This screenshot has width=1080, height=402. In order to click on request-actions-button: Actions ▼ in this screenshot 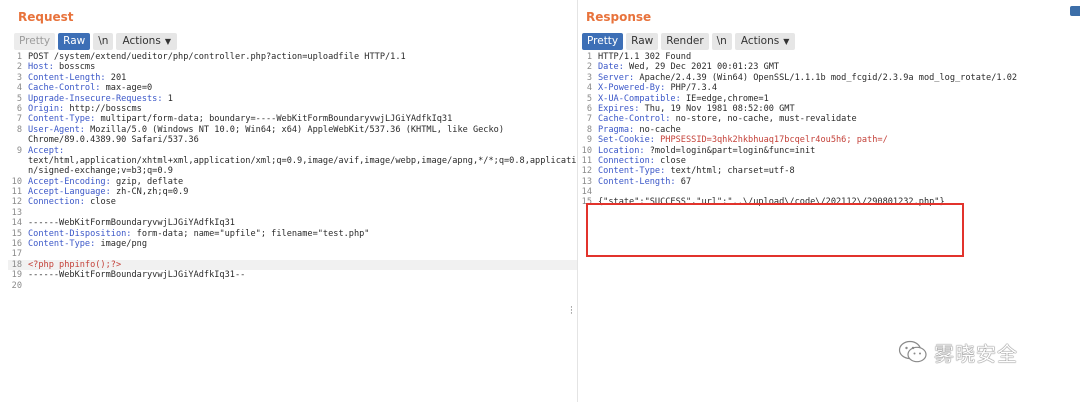, I will do `click(146, 41)`.